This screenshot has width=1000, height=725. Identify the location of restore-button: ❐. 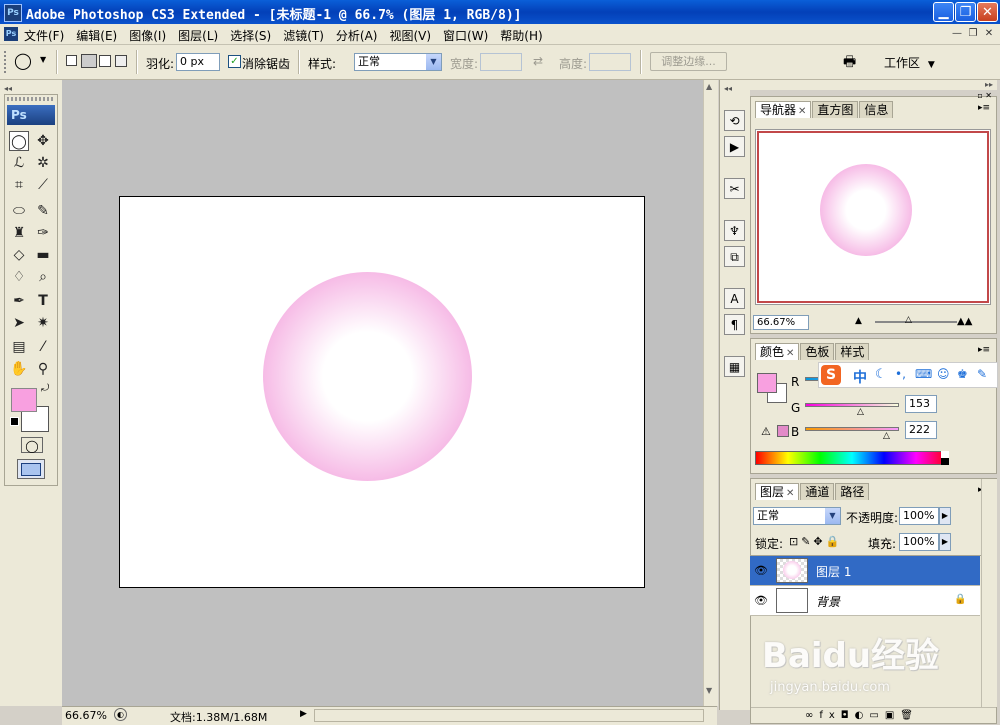
(965, 12).